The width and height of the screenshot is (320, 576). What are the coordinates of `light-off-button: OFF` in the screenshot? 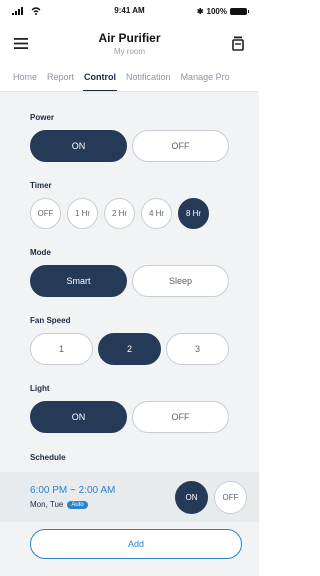 It's located at (180, 417).